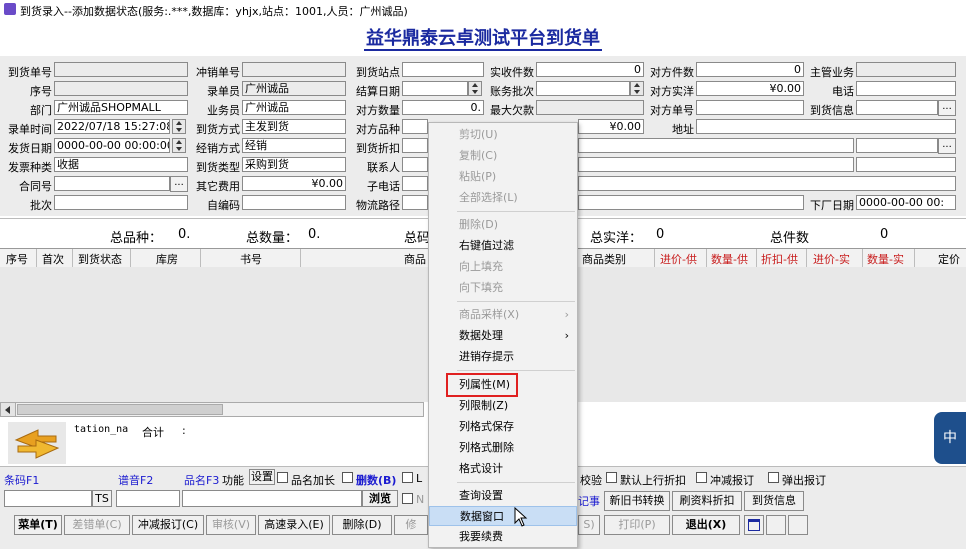  What do you see at coordinates (179, 126) in the screenshot?
I see `ludan-time-spinner` at bounding box center [179, 126].